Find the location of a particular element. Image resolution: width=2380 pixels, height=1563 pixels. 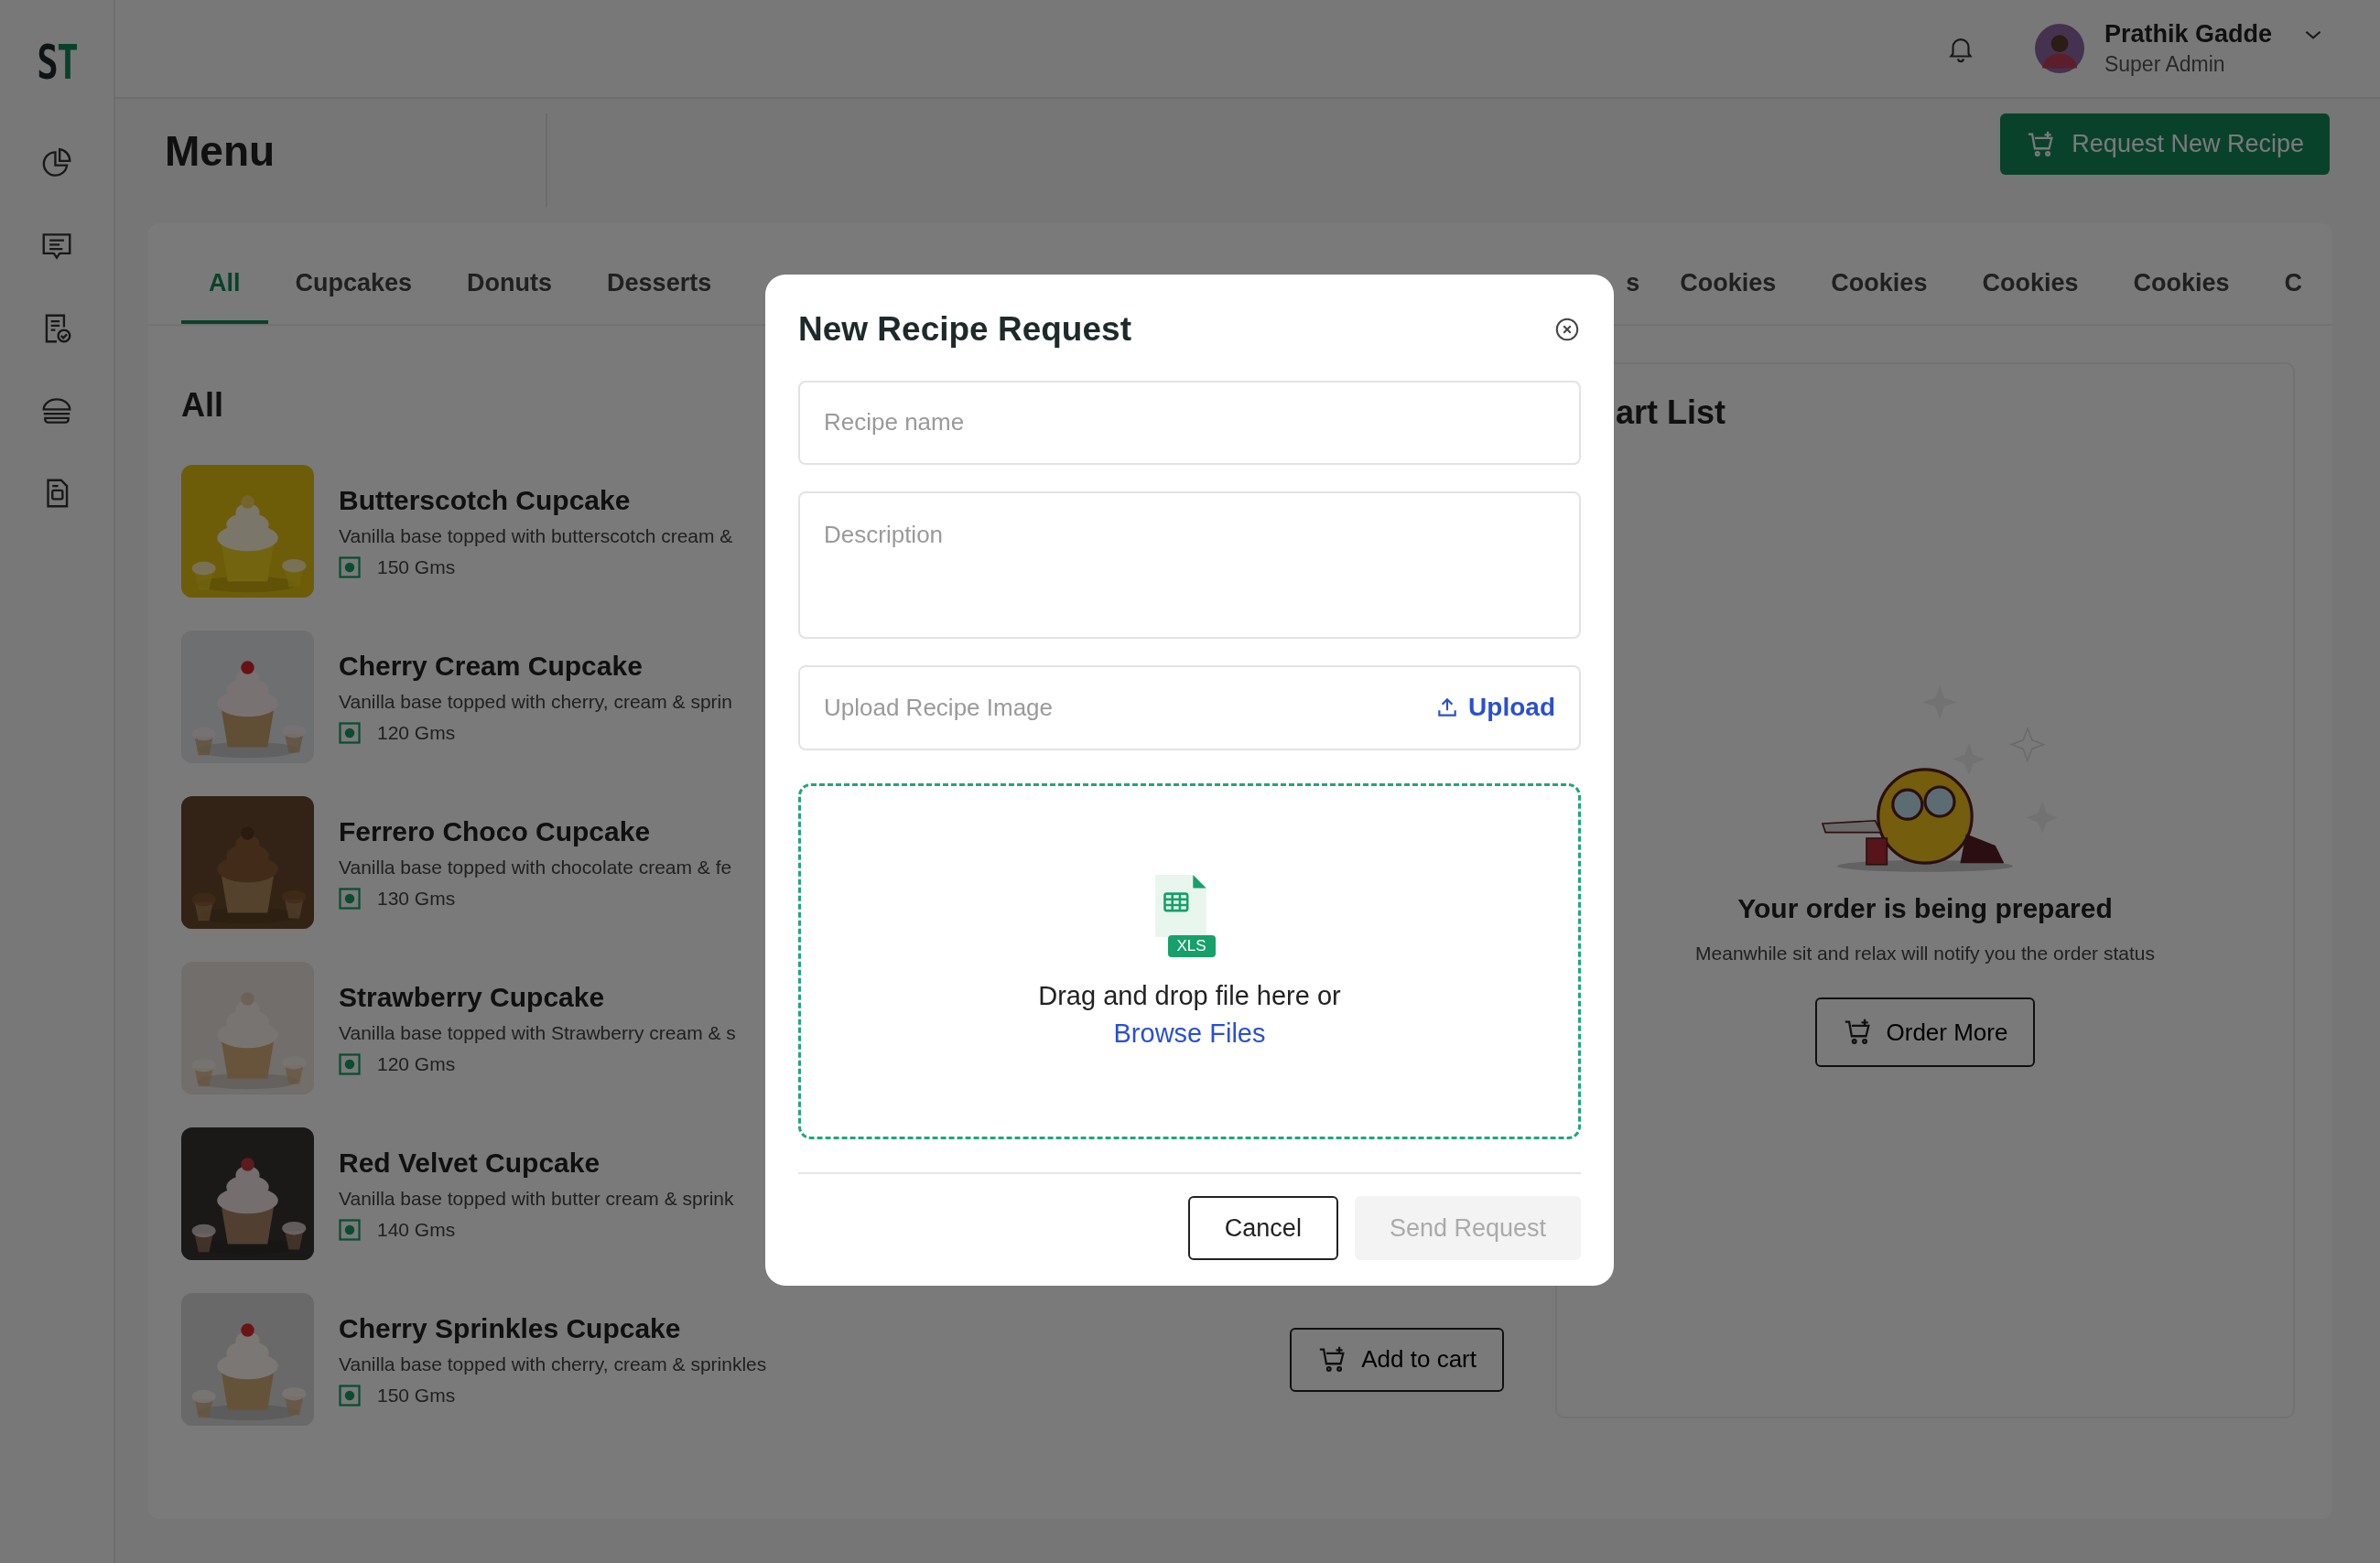

item-description: Vanilla base topped with Strawberry cream & s is located at coordinates (537, 1032).